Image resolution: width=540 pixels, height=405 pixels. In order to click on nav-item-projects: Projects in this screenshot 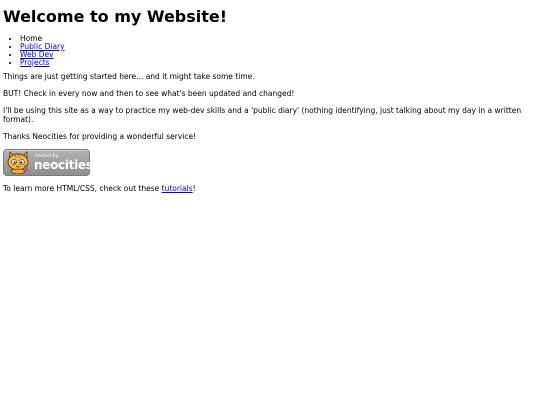, I will do `click(278, 62)`.